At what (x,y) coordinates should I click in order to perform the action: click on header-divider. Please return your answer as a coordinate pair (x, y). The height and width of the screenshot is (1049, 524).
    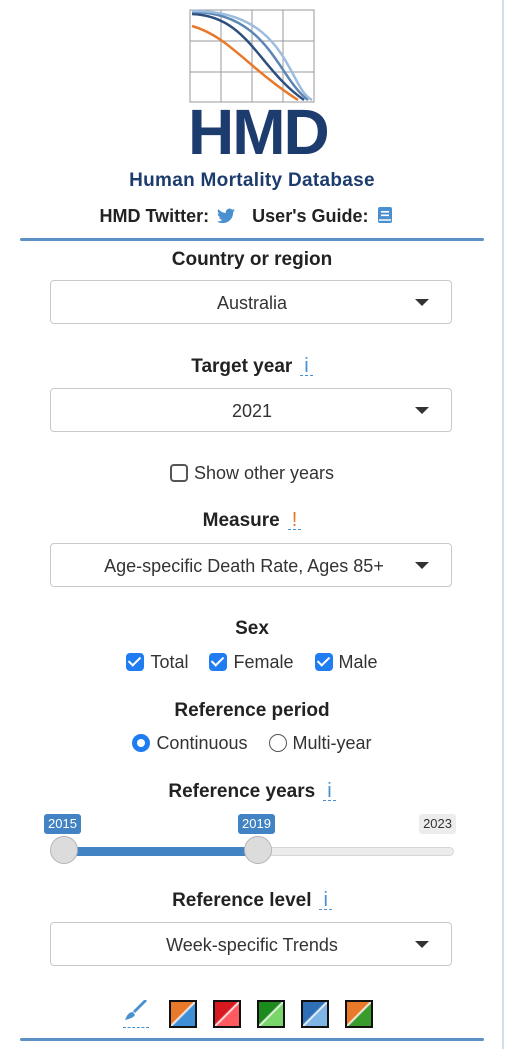
    Looking at the image, I should click on (252, 239).